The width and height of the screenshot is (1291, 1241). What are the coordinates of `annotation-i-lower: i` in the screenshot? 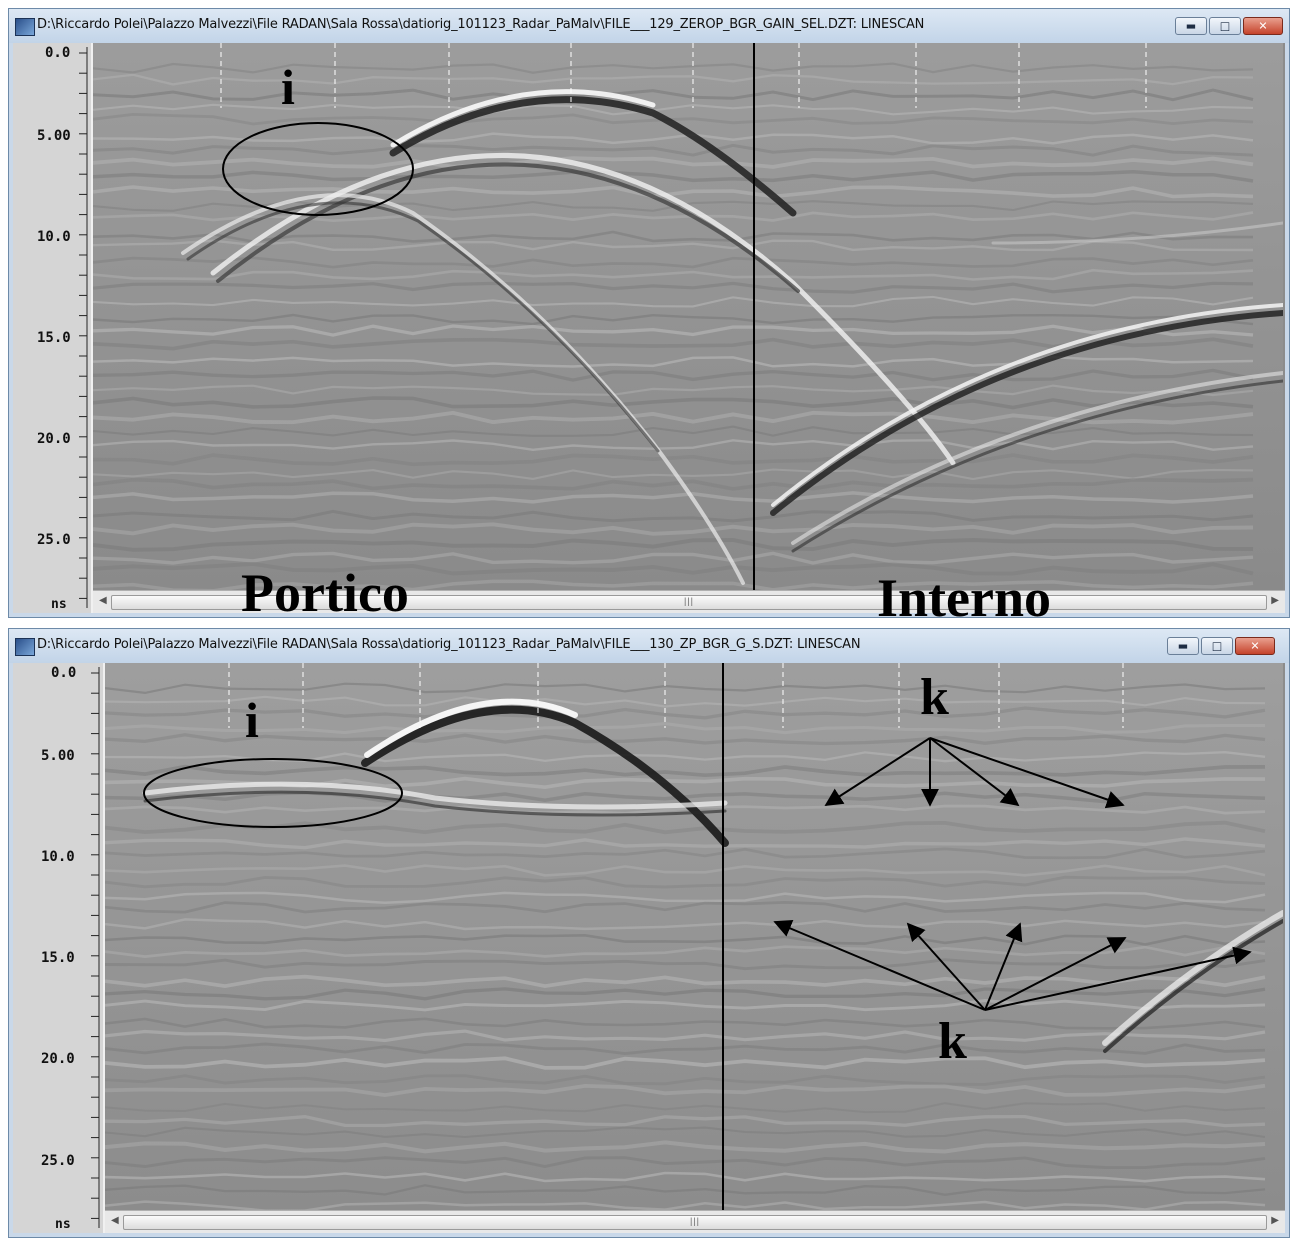 It's located at (252, 720).